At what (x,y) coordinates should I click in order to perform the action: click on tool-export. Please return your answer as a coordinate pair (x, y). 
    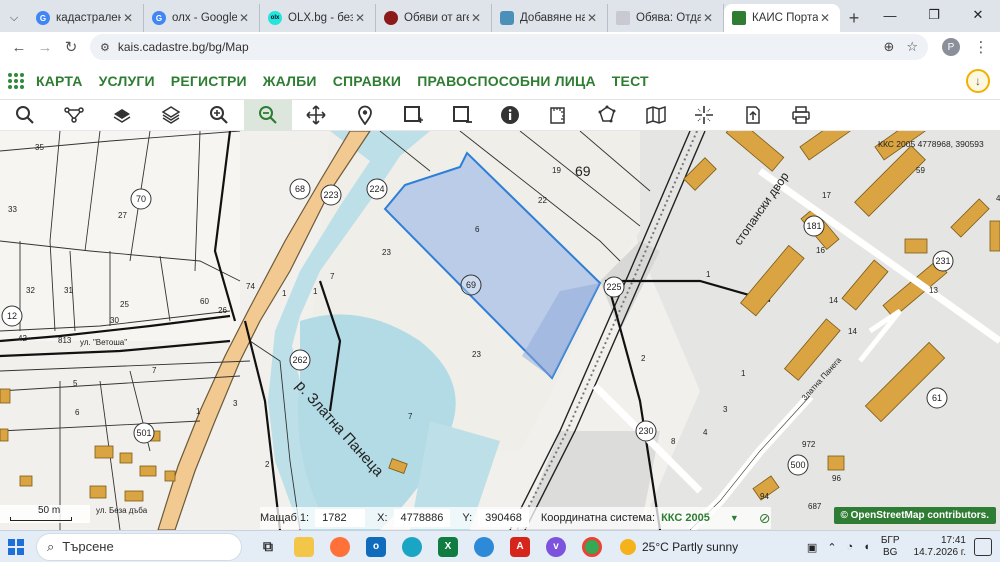
    Looking at the image, I should click on (753, 115).